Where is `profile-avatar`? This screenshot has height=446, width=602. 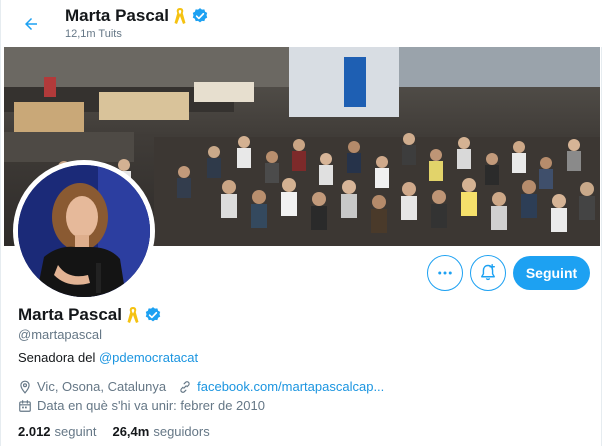
profile-avatar is located at coordinates (84, 231).